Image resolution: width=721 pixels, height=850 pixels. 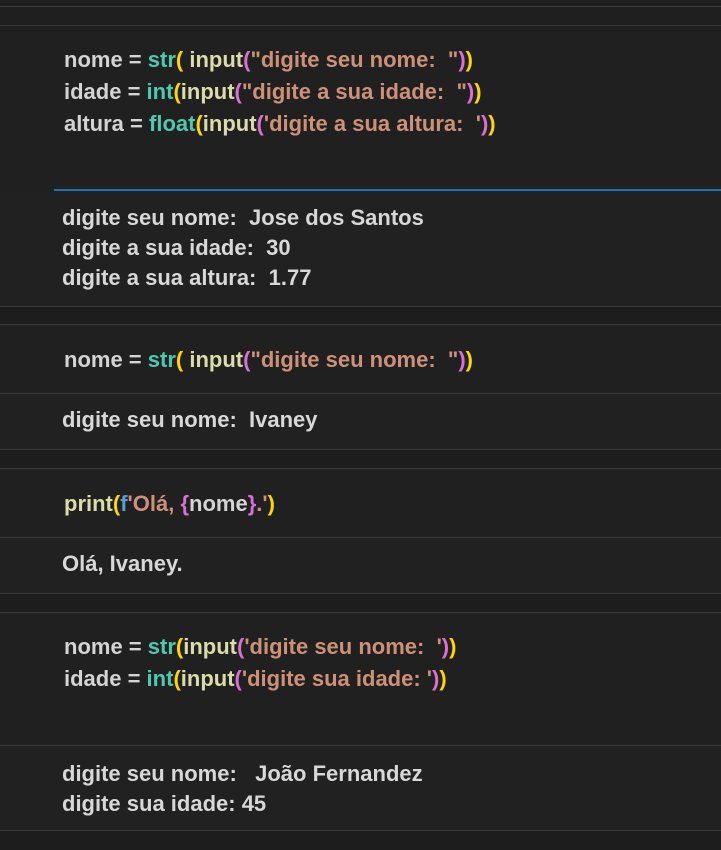 I want to click on cell-separator, so click(x=360, y=6).